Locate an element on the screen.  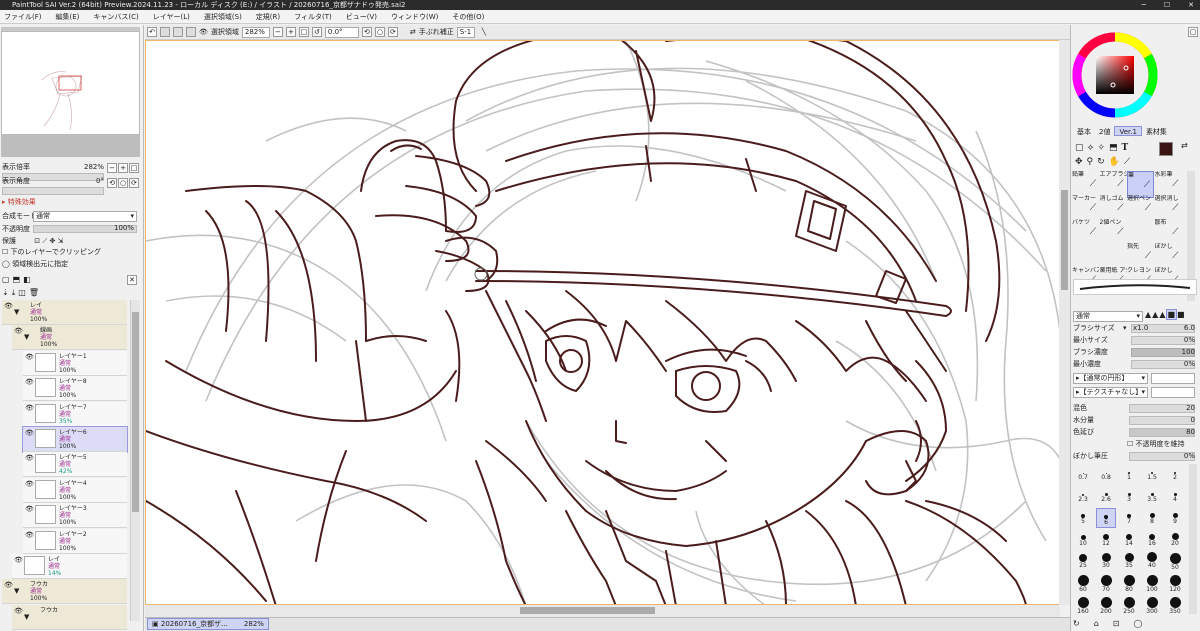
tip-square-icon: ■ is located at coordinates (1172, 314).